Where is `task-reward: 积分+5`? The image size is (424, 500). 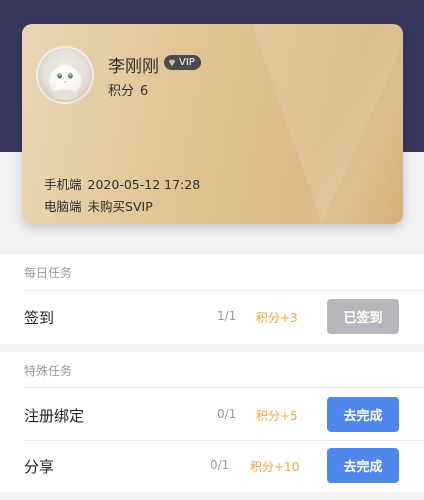 task-reward: 积分+5 is located at coordinates (277, 416).